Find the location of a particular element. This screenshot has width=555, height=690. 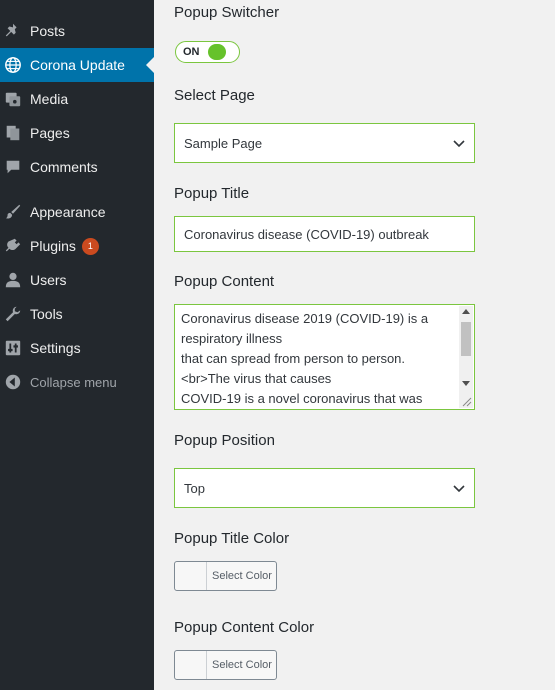

toggle-state-text: ON is located at coordinates (191, 52).